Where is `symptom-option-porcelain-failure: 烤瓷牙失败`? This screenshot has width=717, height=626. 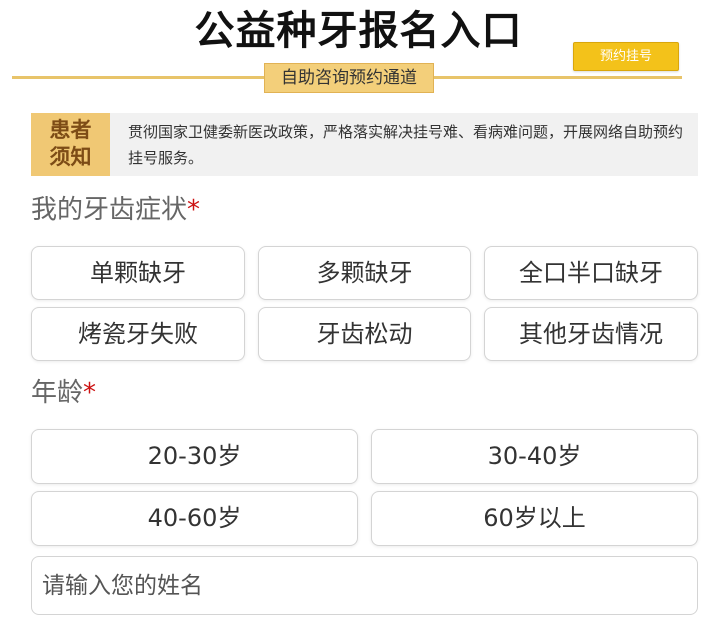 symptom-option-porcelain-failure: 烤瓷牙失败 is located at coordinates (138, 334).